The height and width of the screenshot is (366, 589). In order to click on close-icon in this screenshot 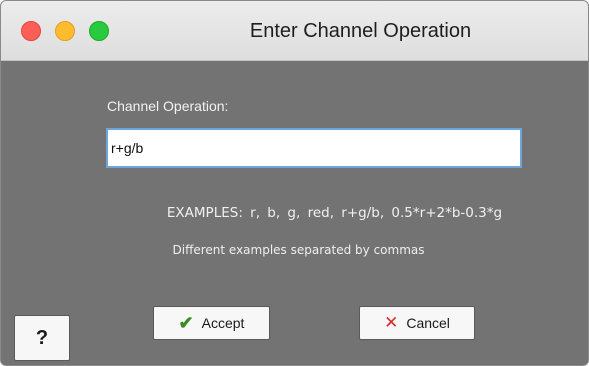, I will do `click(31, 31)`.